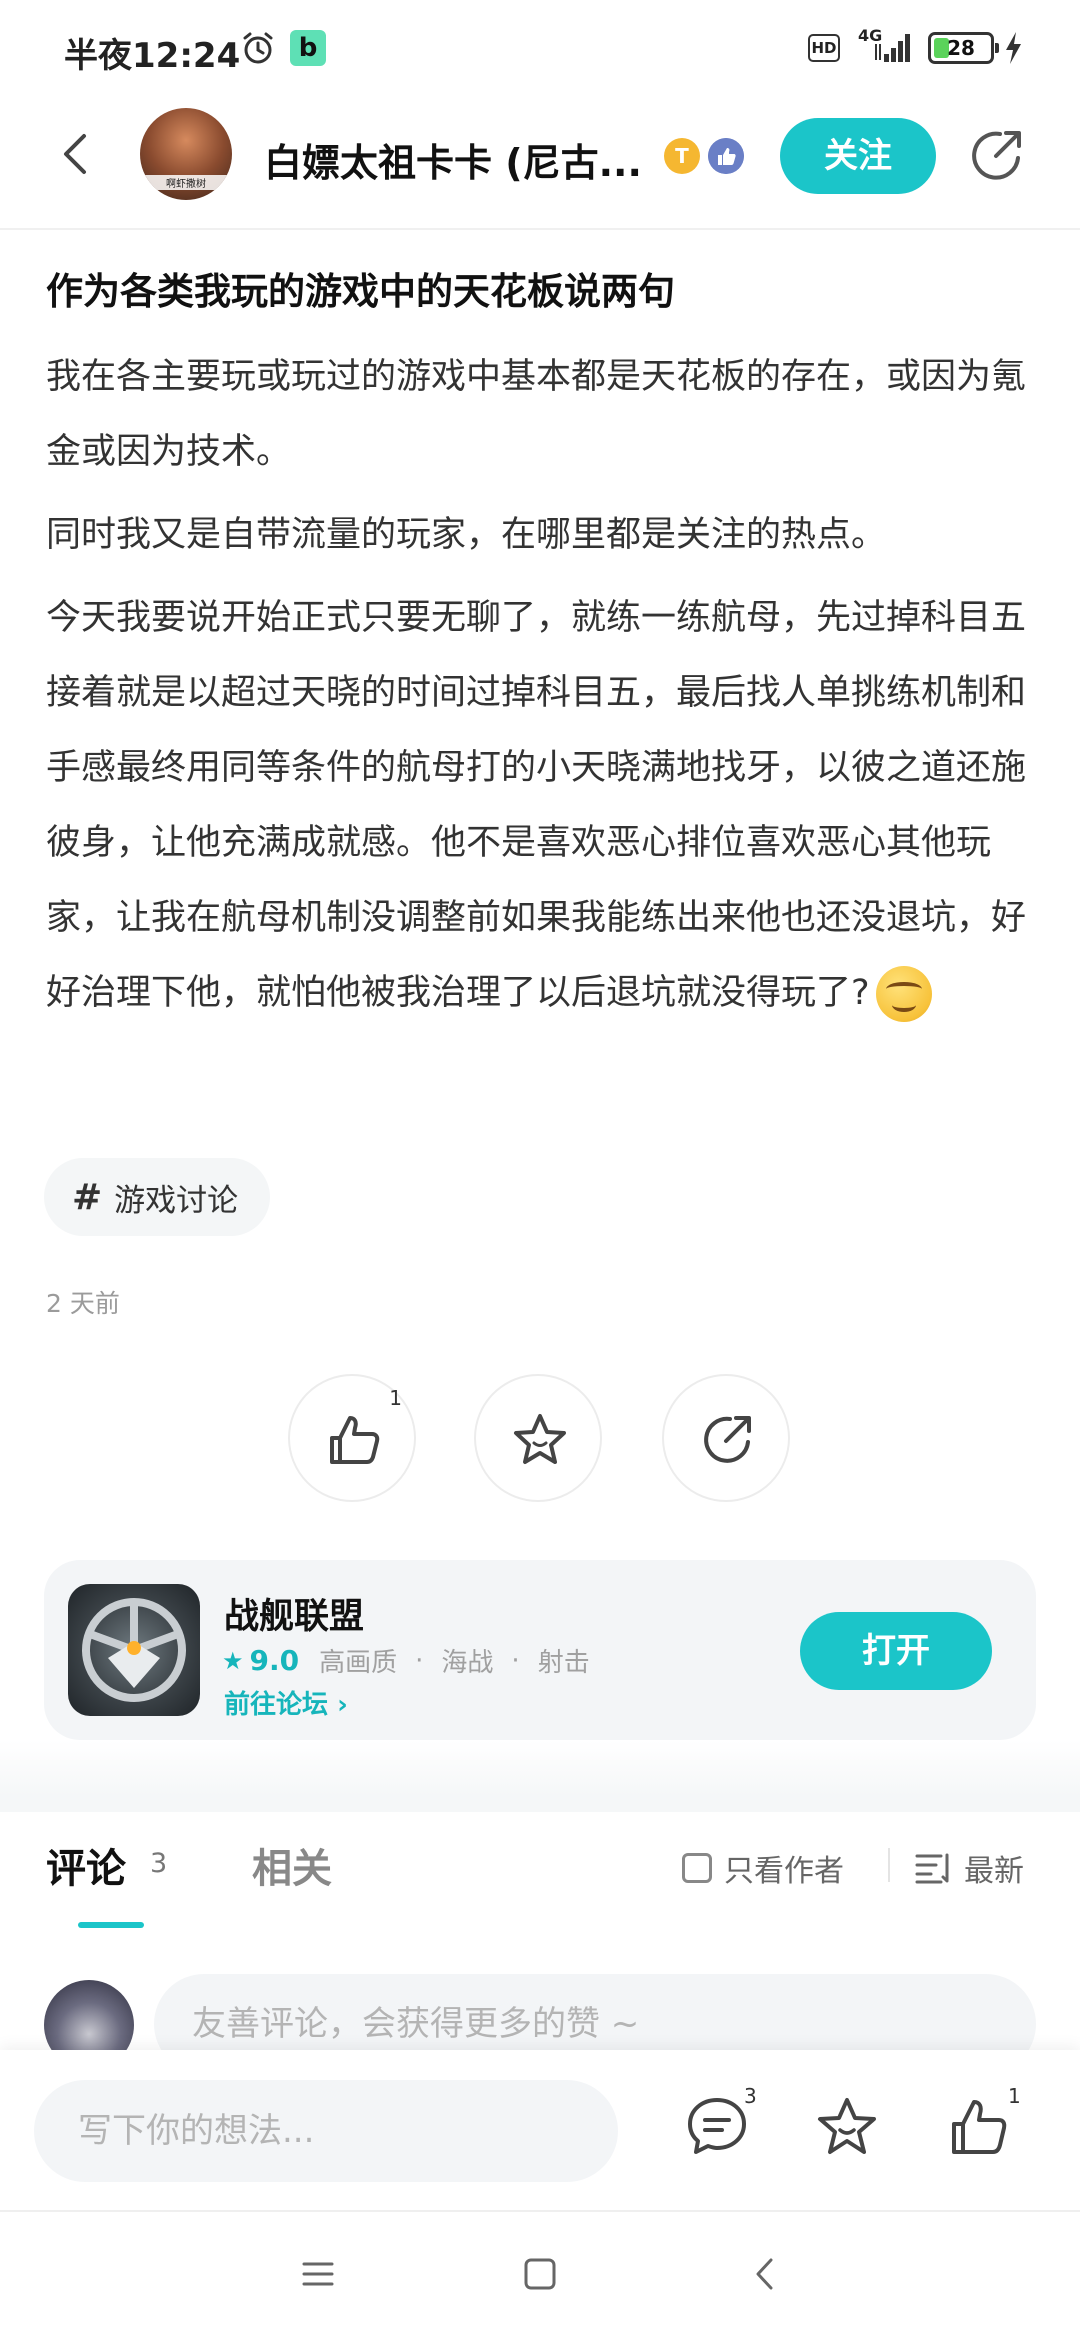 This screenshot has height=2340, width=1080. Describe the element at coordinates (540, 1768) in the screenshot. I see `section-gradient` at that location.